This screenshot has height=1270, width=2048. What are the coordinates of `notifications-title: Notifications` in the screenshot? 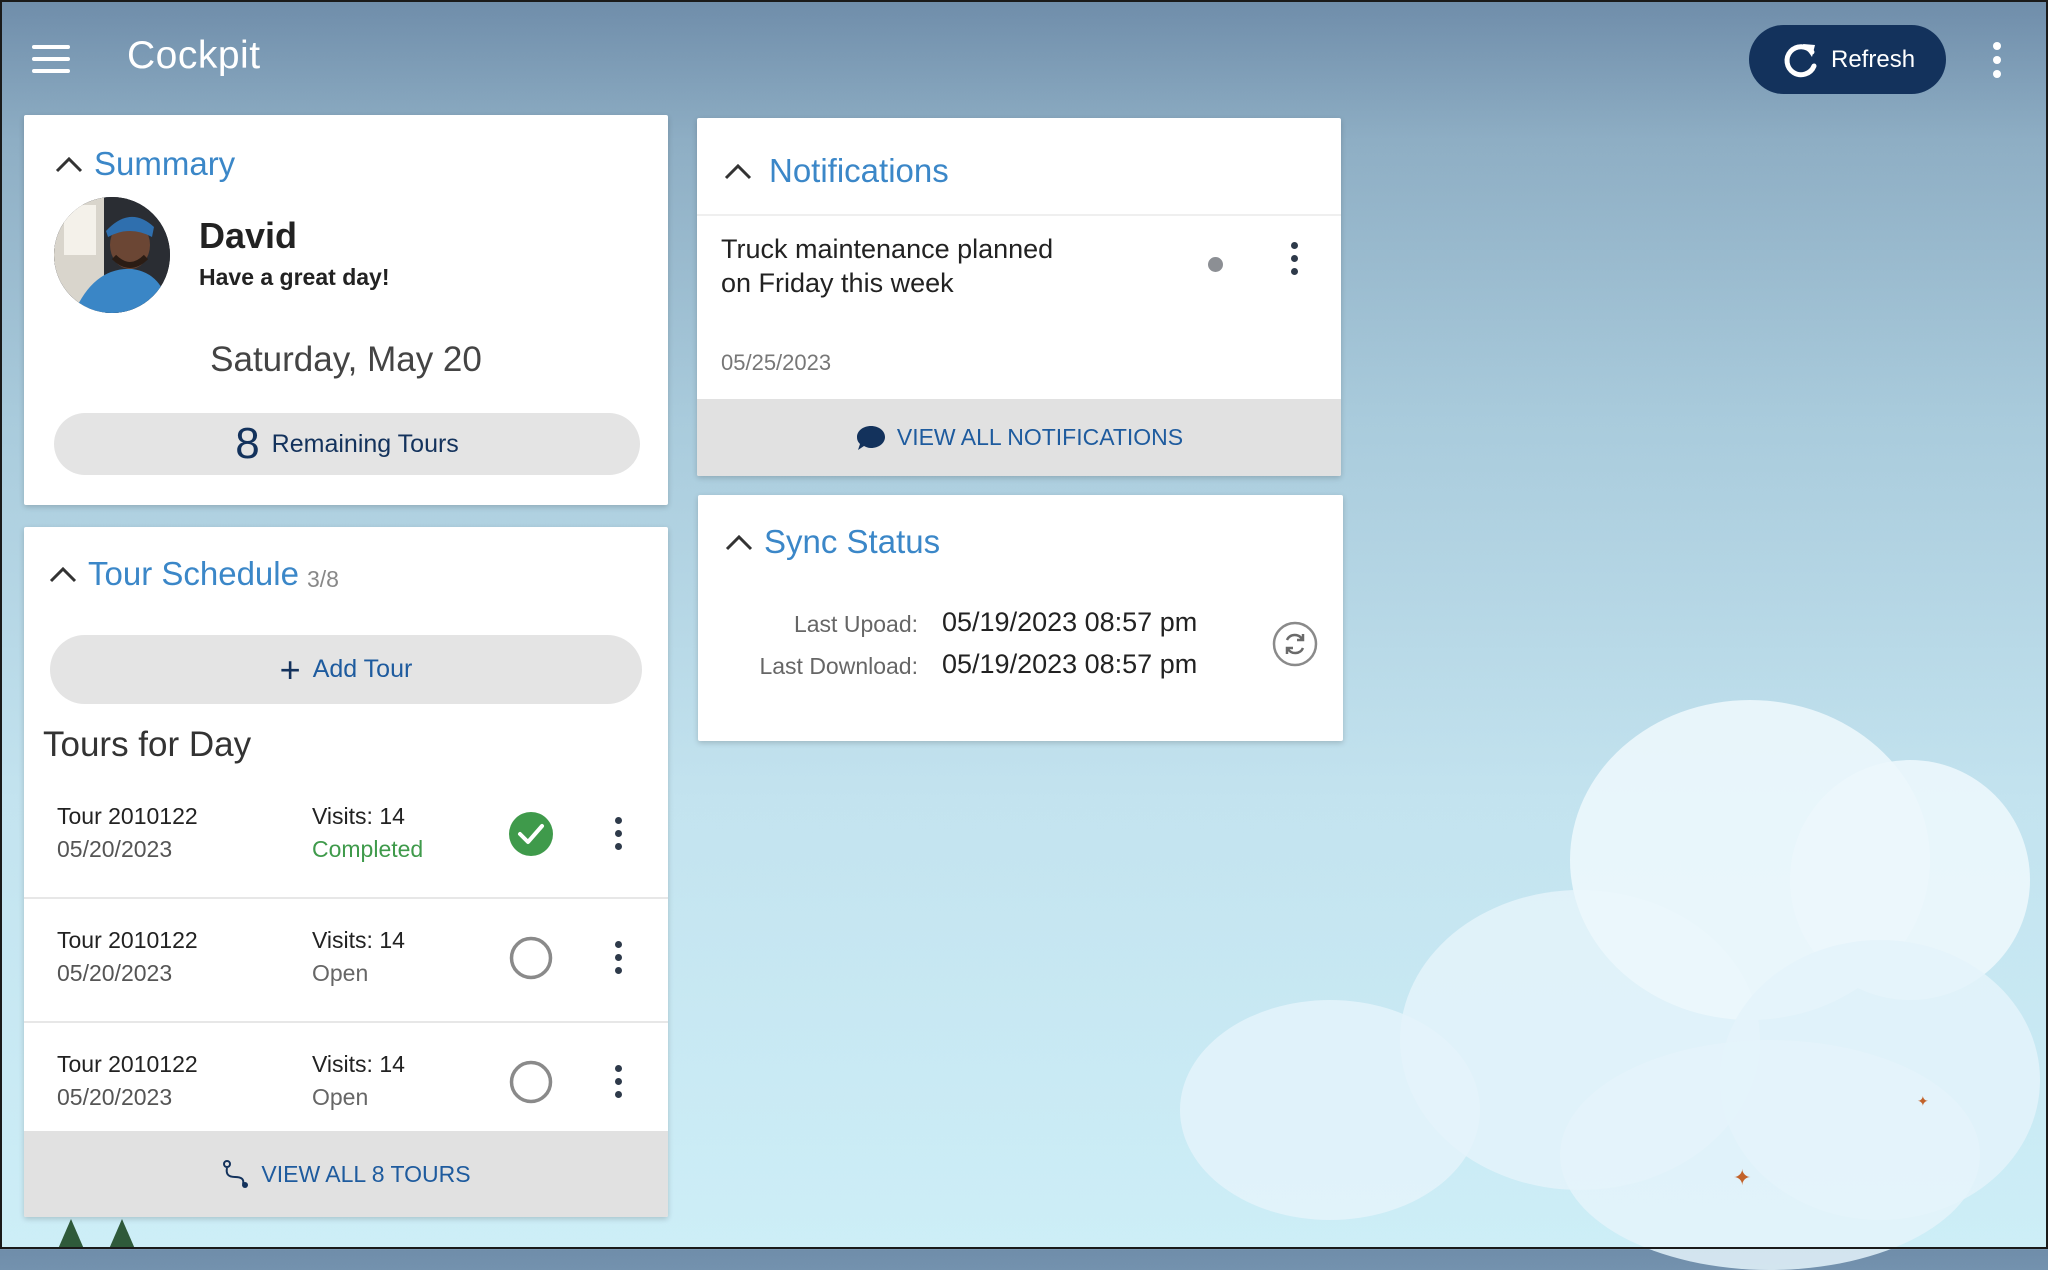 It's located at (859, 170).